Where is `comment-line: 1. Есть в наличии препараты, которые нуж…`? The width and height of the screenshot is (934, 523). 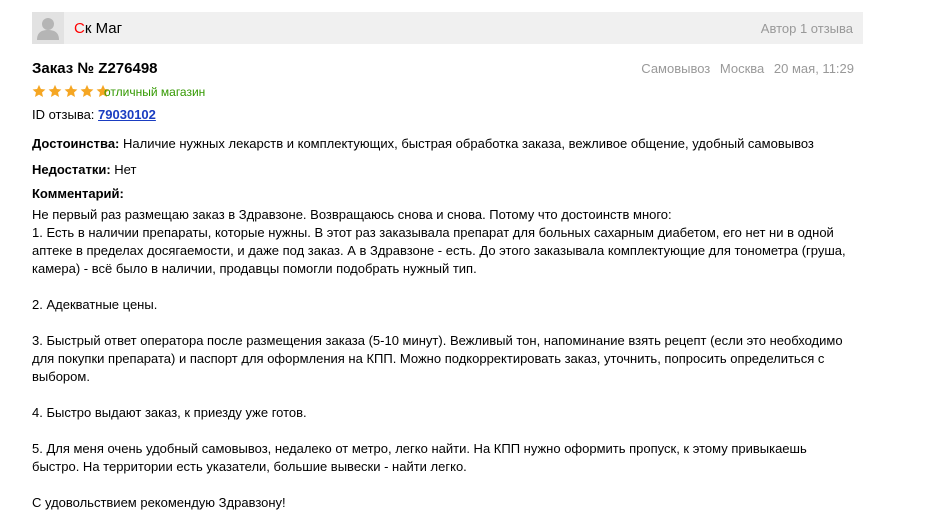 comment-line: 1. Есть в наличии препараты, которые нуж… is located at coordinates (433, 232).